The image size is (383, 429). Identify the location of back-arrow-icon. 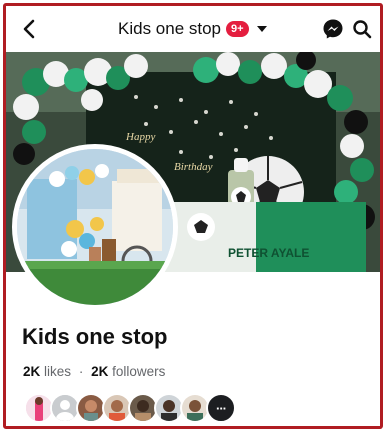
(30, 29).